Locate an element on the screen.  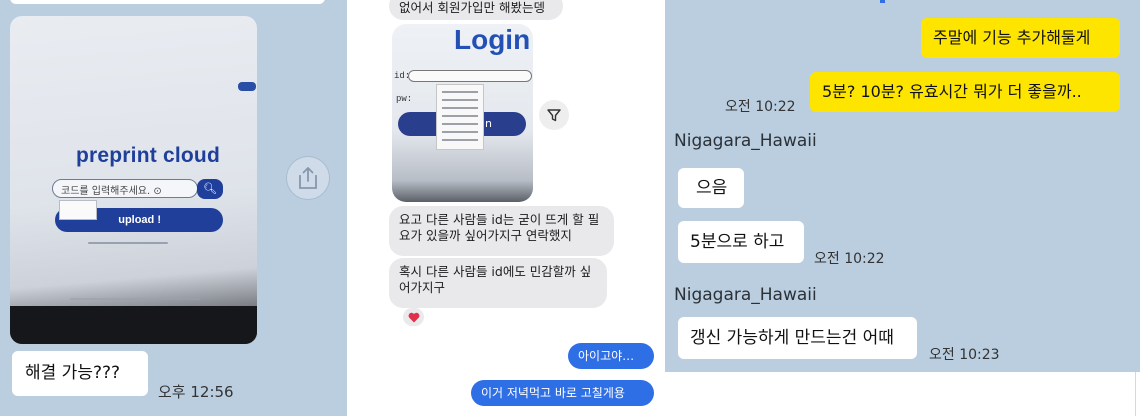
received-message: 혹시 다른 사람들 id에도 민감할까 싶어가지구 is located at coordinates (498, 283).